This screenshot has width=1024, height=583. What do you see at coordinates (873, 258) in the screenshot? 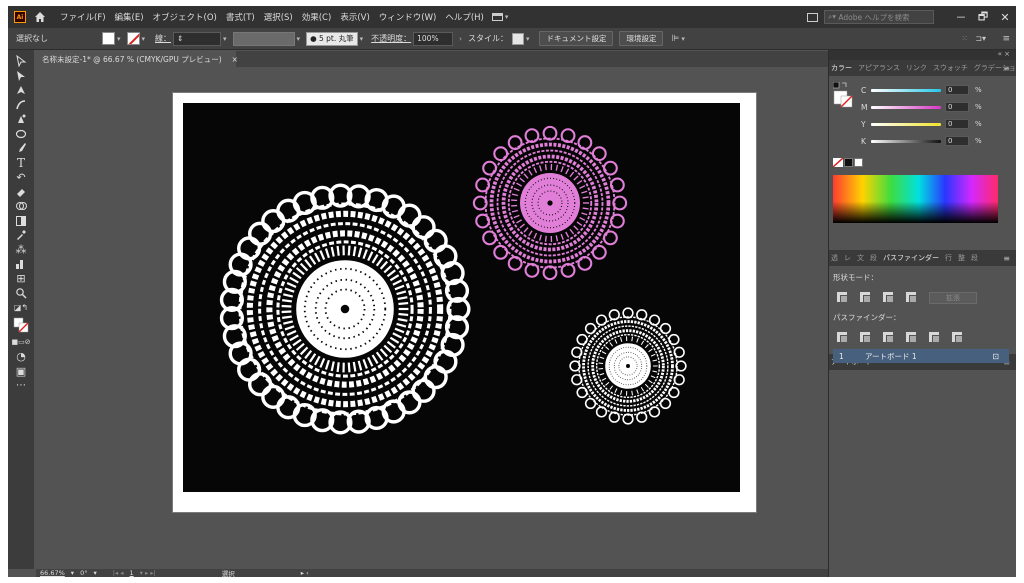
I see `tab-paragraph: 段` at bounding box center [873, 258].